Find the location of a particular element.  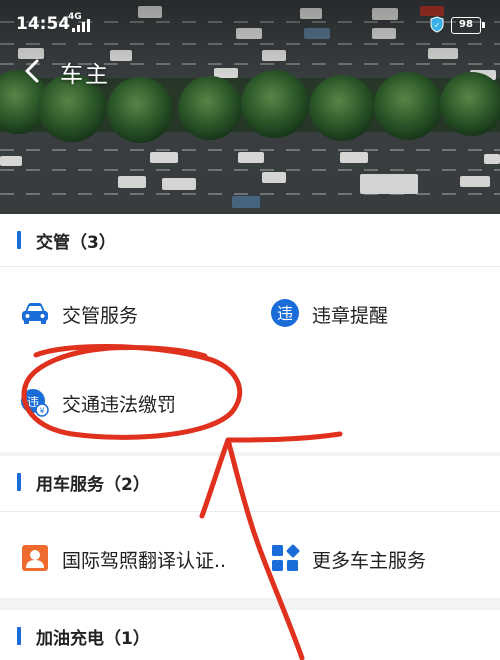

section-header-car-services: 用车服务（2） is located at coordinates (250, 482).